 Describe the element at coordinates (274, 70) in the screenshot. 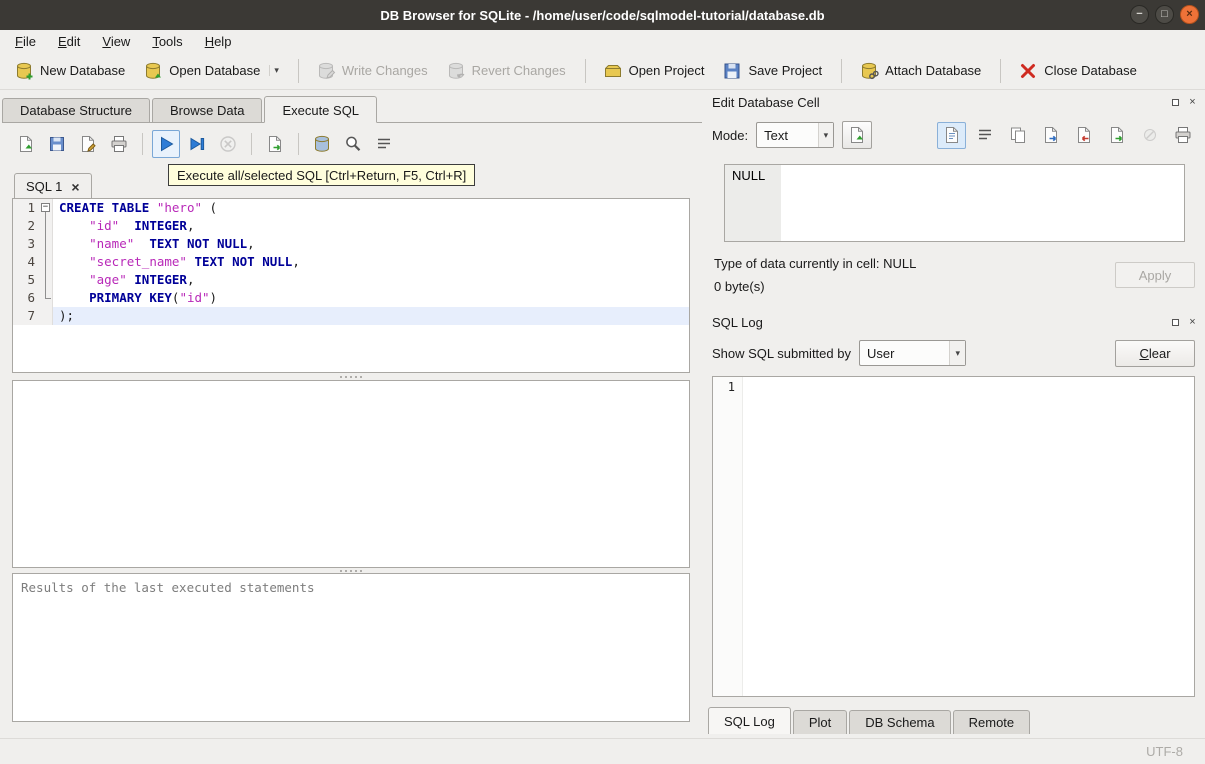

I see `open-database-dropdown-icon: ▾` at that location.